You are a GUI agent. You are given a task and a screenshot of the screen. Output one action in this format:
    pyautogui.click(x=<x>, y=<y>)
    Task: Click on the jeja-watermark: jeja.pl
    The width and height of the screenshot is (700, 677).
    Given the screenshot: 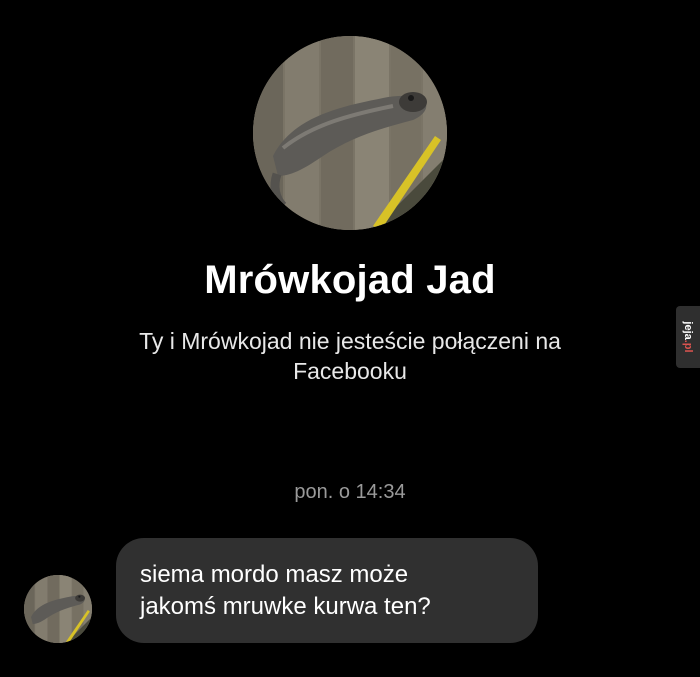 What is the action you would take?
    pyautogui.click(x=688, y=337)
    